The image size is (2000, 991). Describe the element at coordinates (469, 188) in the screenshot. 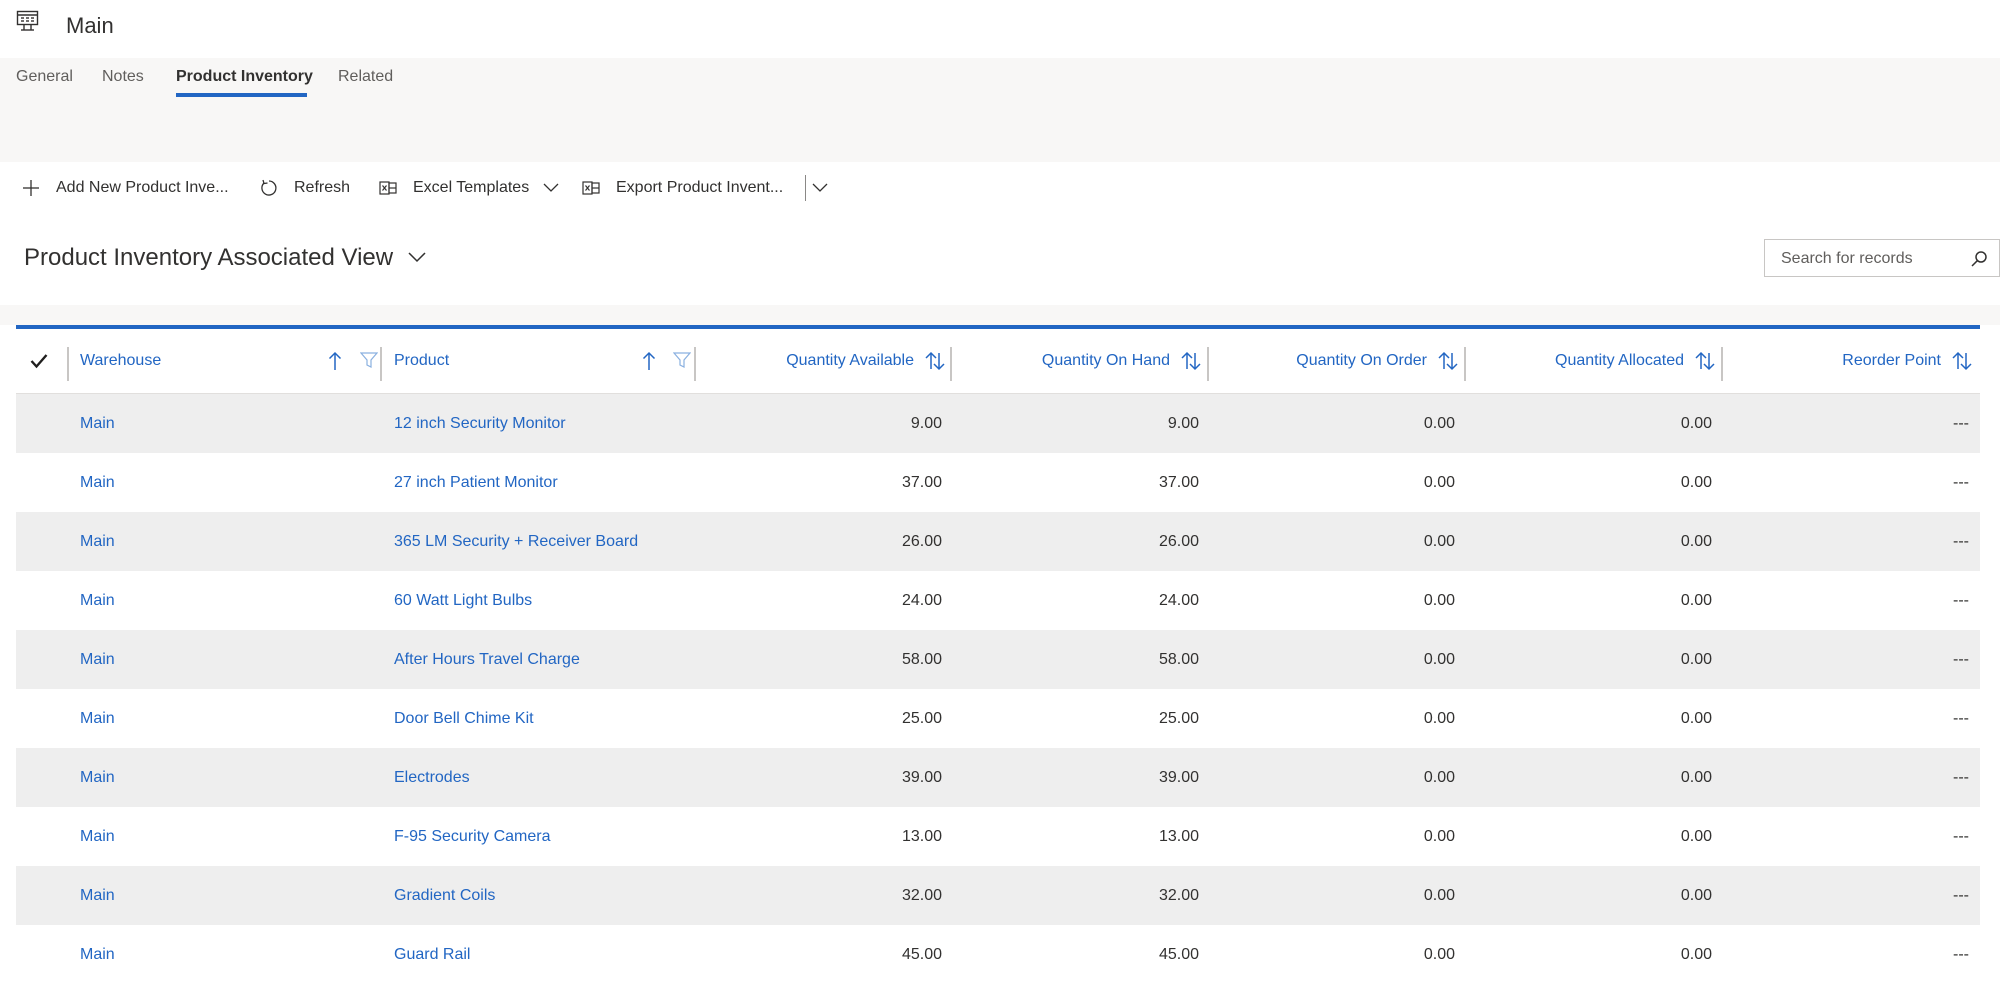

I see `excel-templates-button: Excel Templates` at that location.